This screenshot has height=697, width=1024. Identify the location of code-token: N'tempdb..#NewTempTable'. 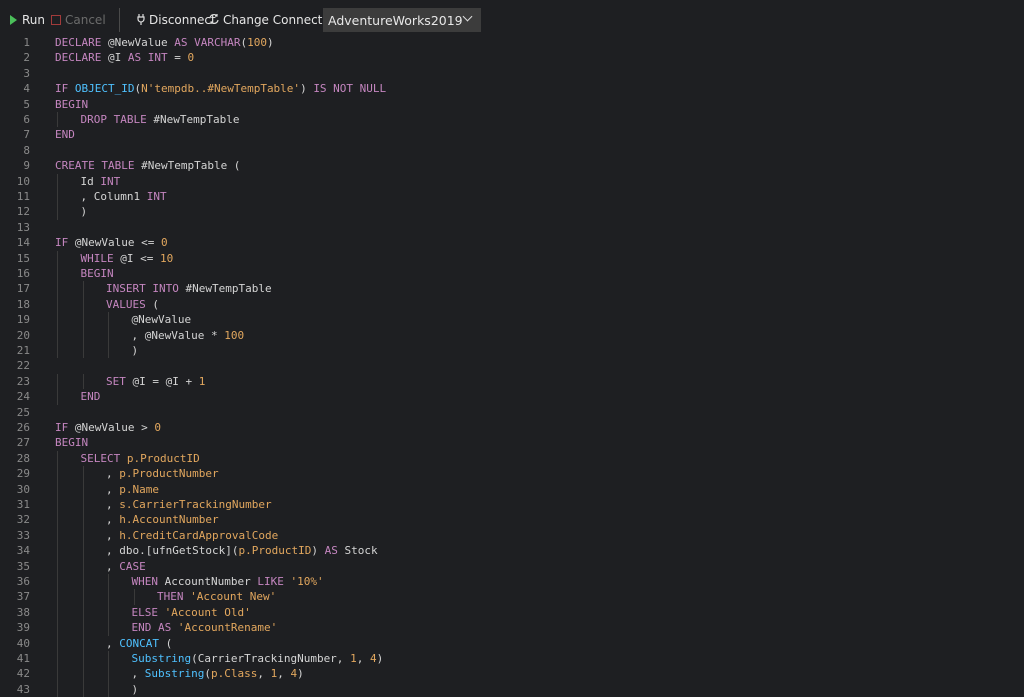
(220, 88).